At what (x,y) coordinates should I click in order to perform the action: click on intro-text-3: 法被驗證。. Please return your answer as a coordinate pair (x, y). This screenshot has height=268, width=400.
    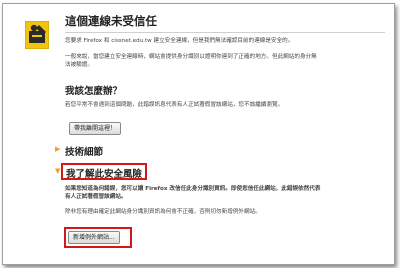
    Looking at the image, I should click on (79, 65).